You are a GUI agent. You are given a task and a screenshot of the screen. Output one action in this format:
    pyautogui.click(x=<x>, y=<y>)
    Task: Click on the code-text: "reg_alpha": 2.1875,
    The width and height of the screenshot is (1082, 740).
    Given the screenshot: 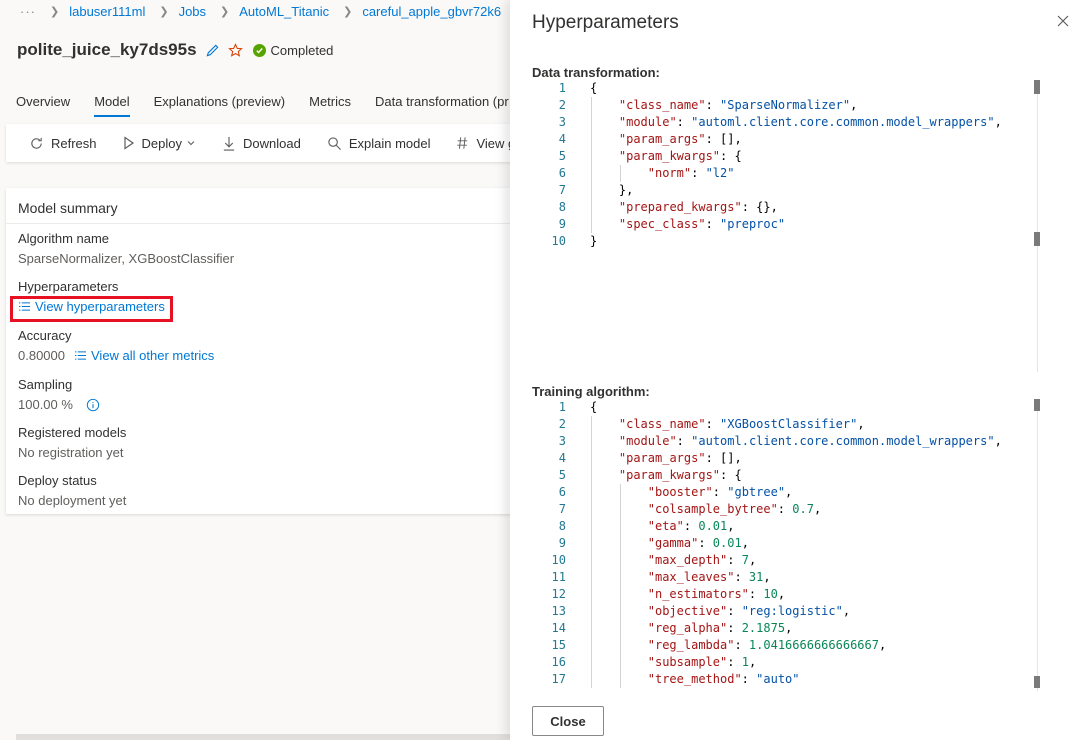 What is the action you would take?
    pyautogui.click(x=720, y=628)
    